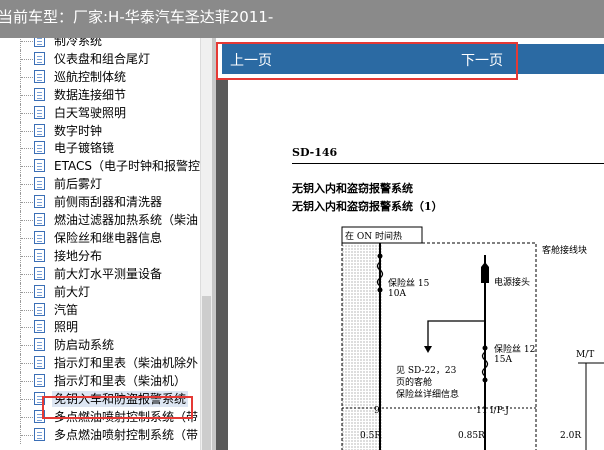  What do you see at coordinates (66, 327) in the screenshot?
I see `tree-item-label: 照明` at bounding box center [66, 327].